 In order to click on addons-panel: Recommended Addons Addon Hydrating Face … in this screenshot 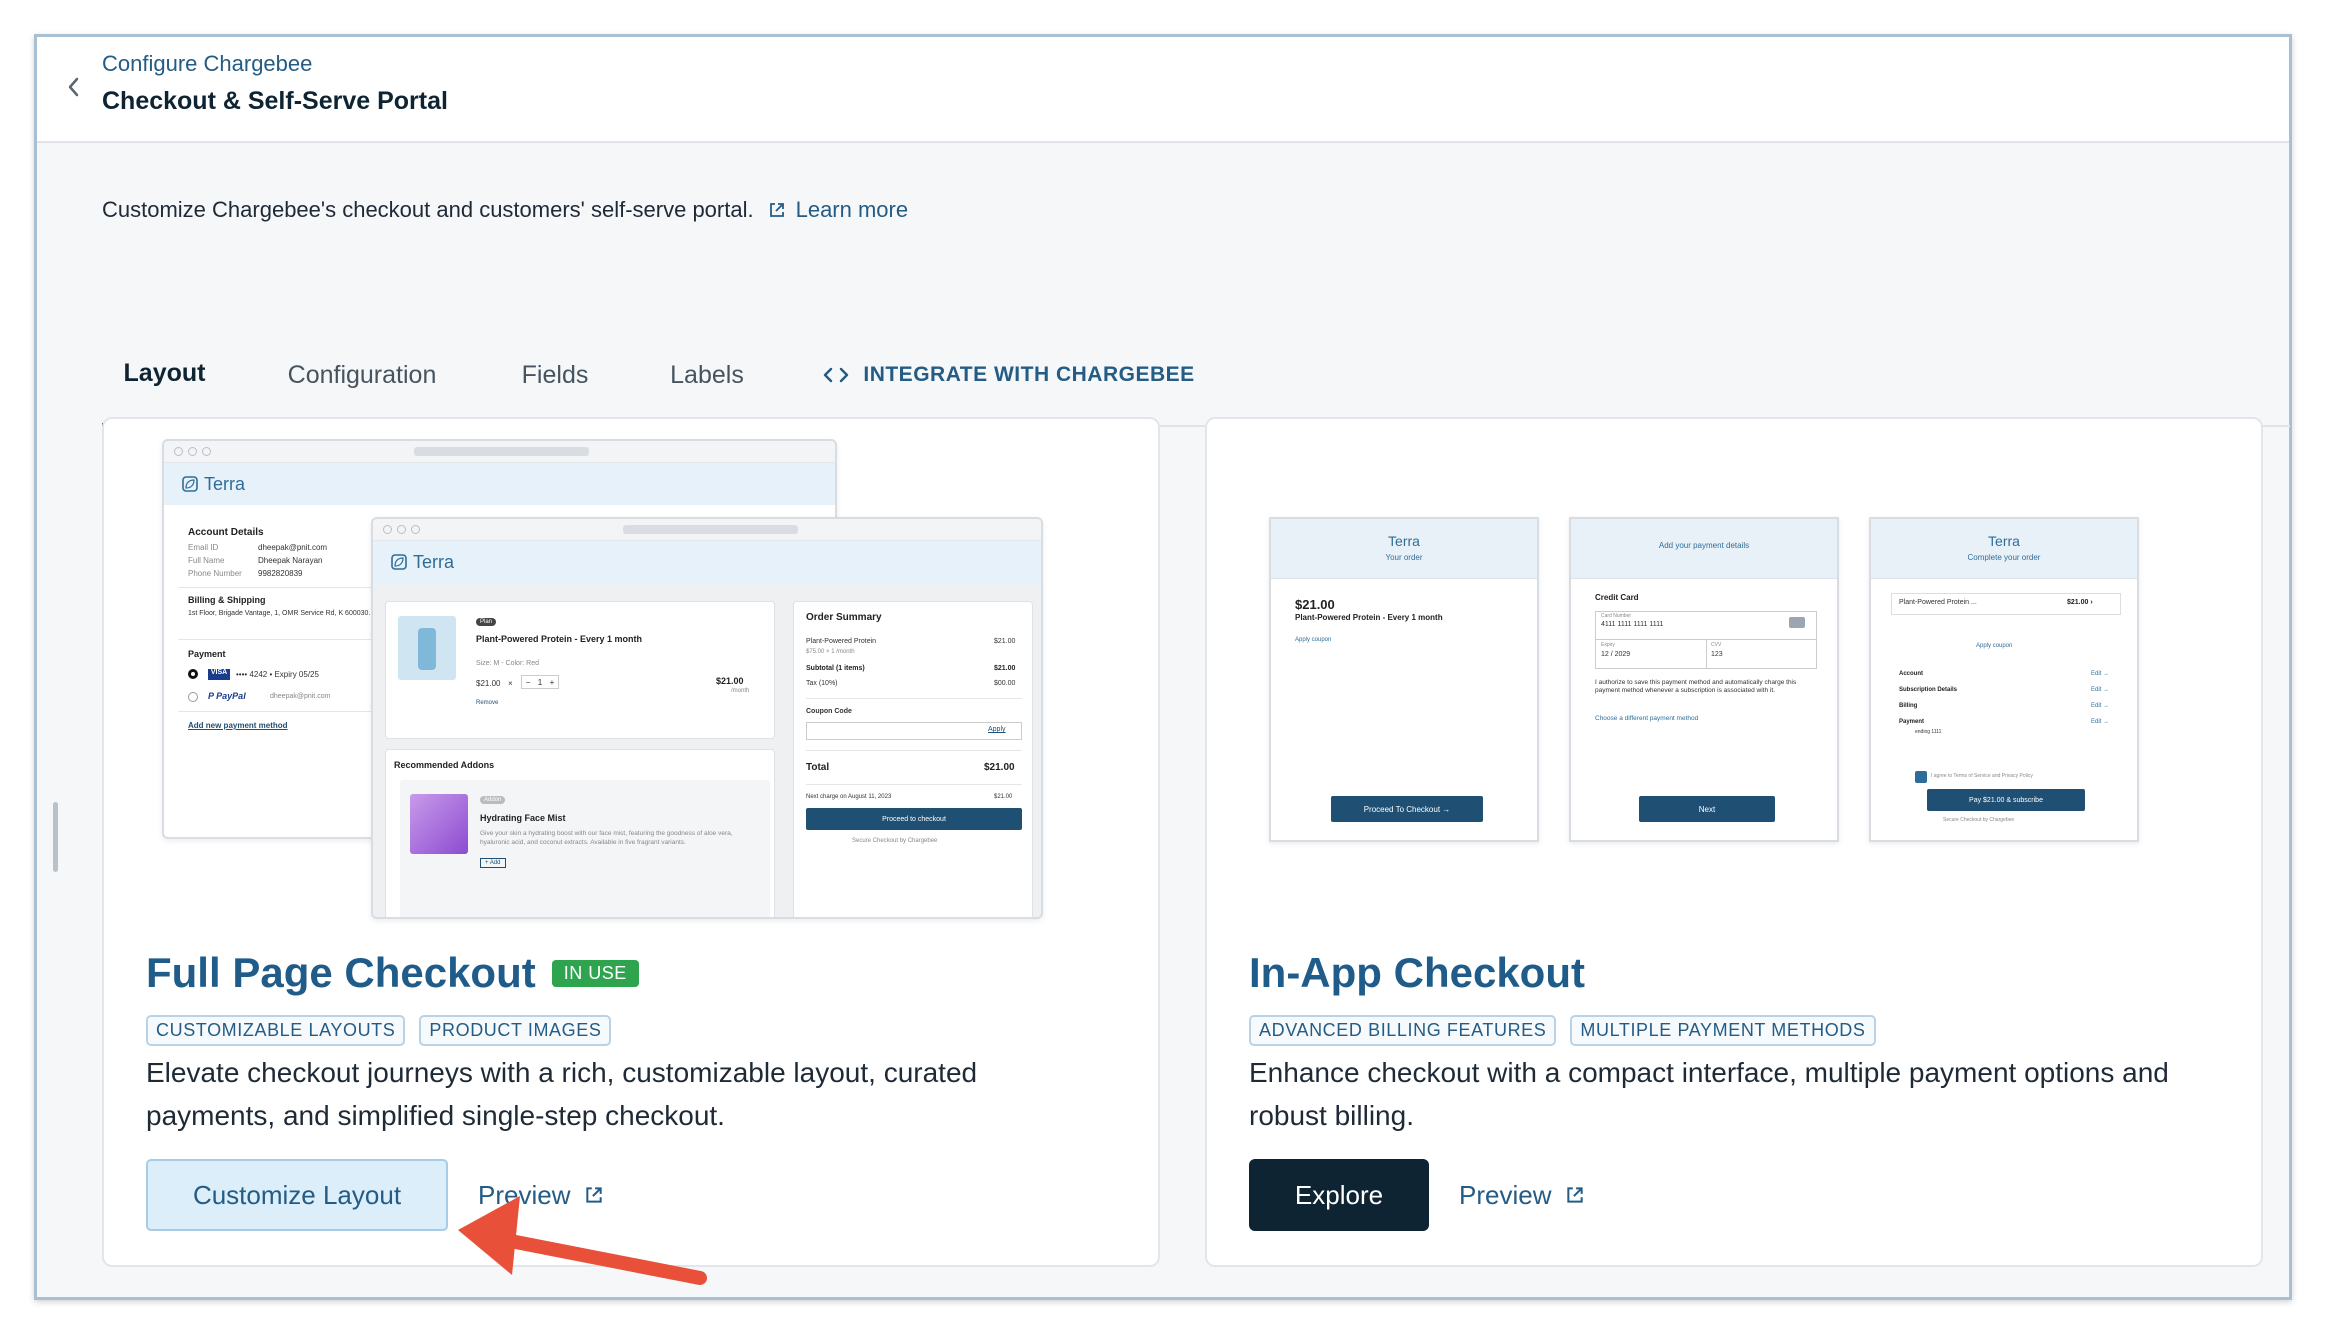, I will do `click(580, 833)`.